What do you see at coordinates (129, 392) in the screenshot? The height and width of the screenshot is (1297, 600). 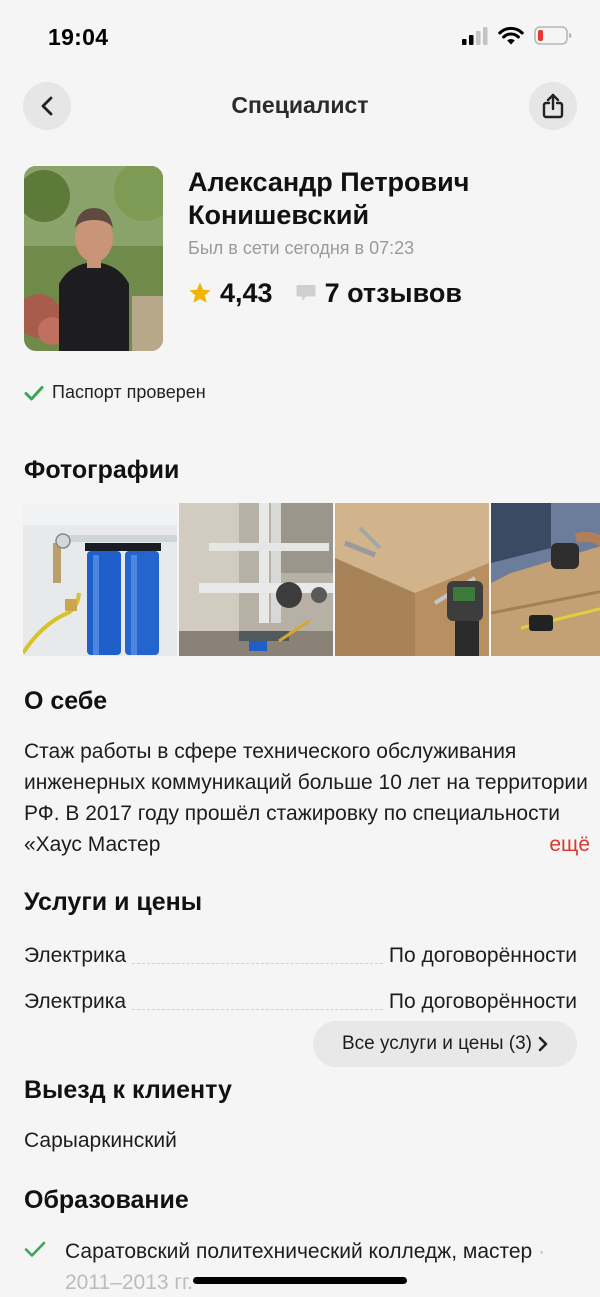 I see `passport-label: Паспорт проверен` at bounding box center [129, 392].